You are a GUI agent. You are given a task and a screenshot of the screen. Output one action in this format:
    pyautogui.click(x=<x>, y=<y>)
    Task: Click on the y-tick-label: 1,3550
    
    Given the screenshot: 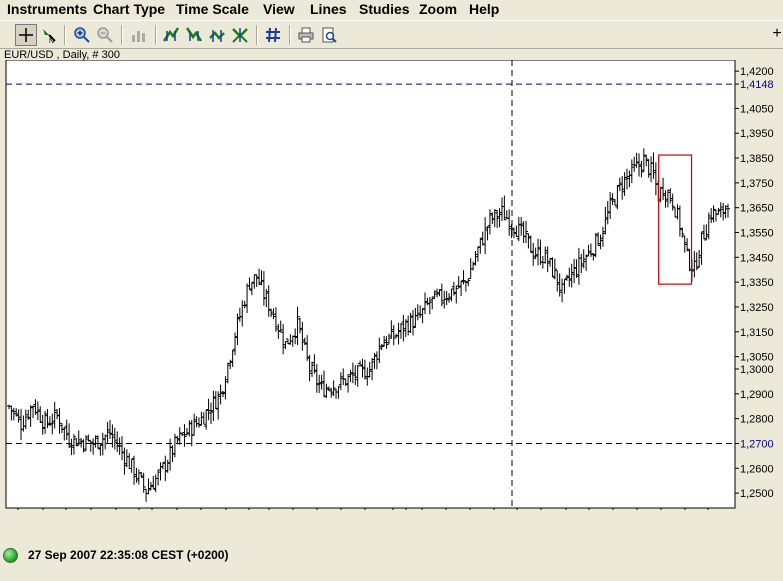 What is the action you would take?
    pyautogui.click(x=757, y=233)
    